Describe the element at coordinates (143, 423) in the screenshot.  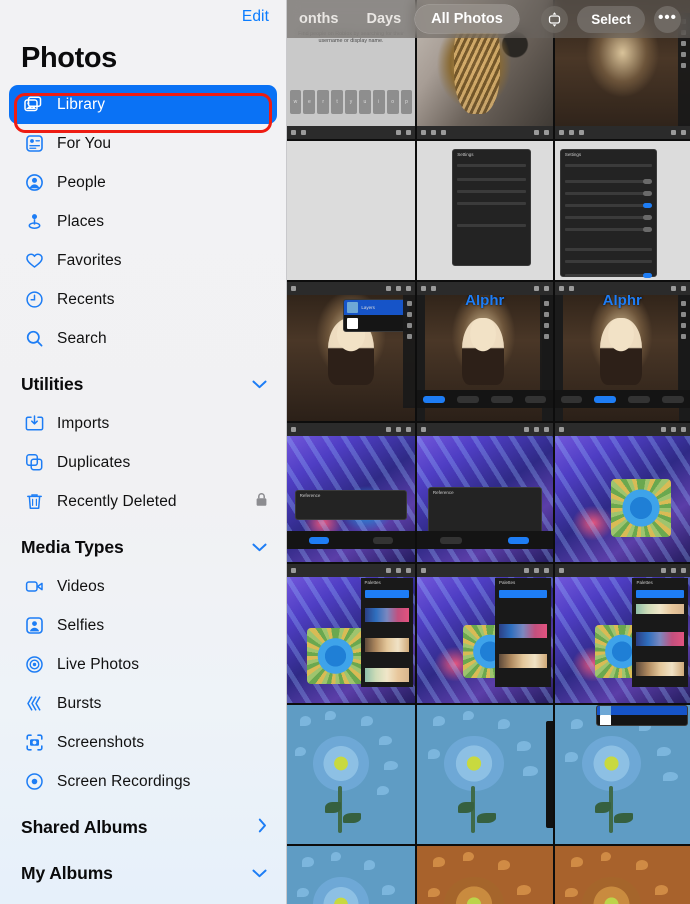
I see `sidebar-item-imports: Imports` at that location.